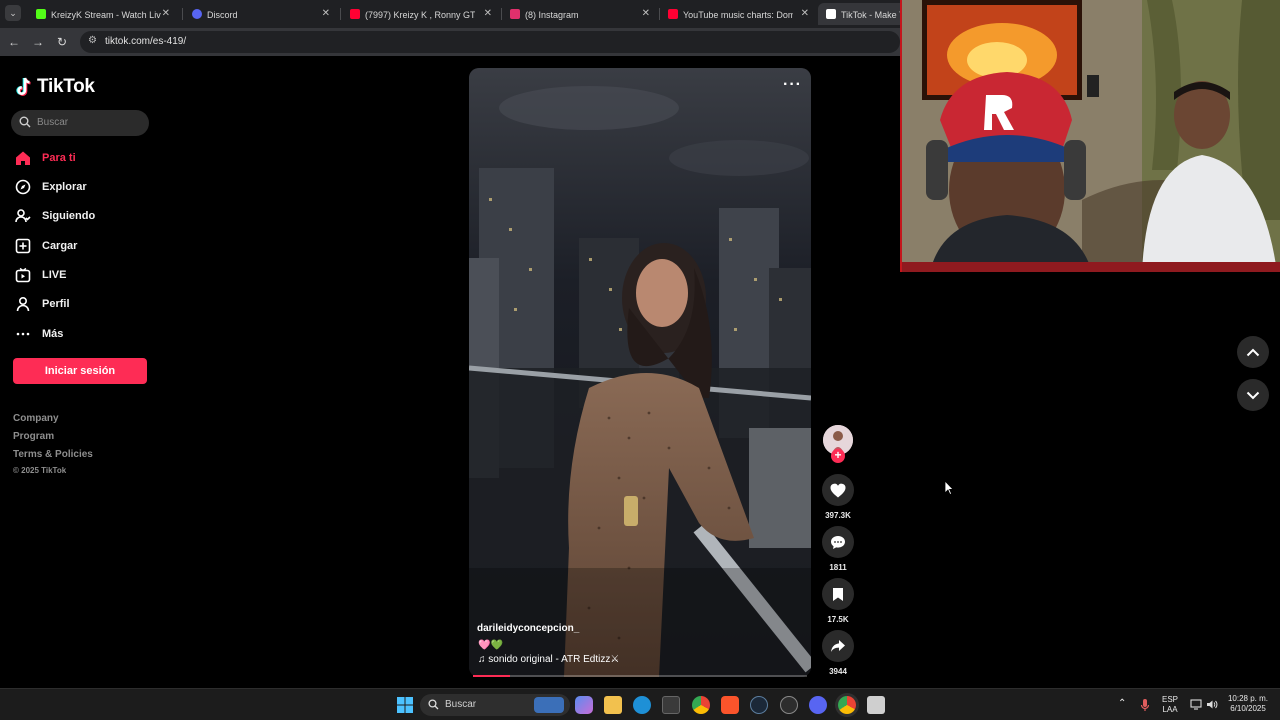 The image size is (1280, 720). Describe the element at coordinates (405, 705) in the screenshot. I see `windows-start-icon` at that location.